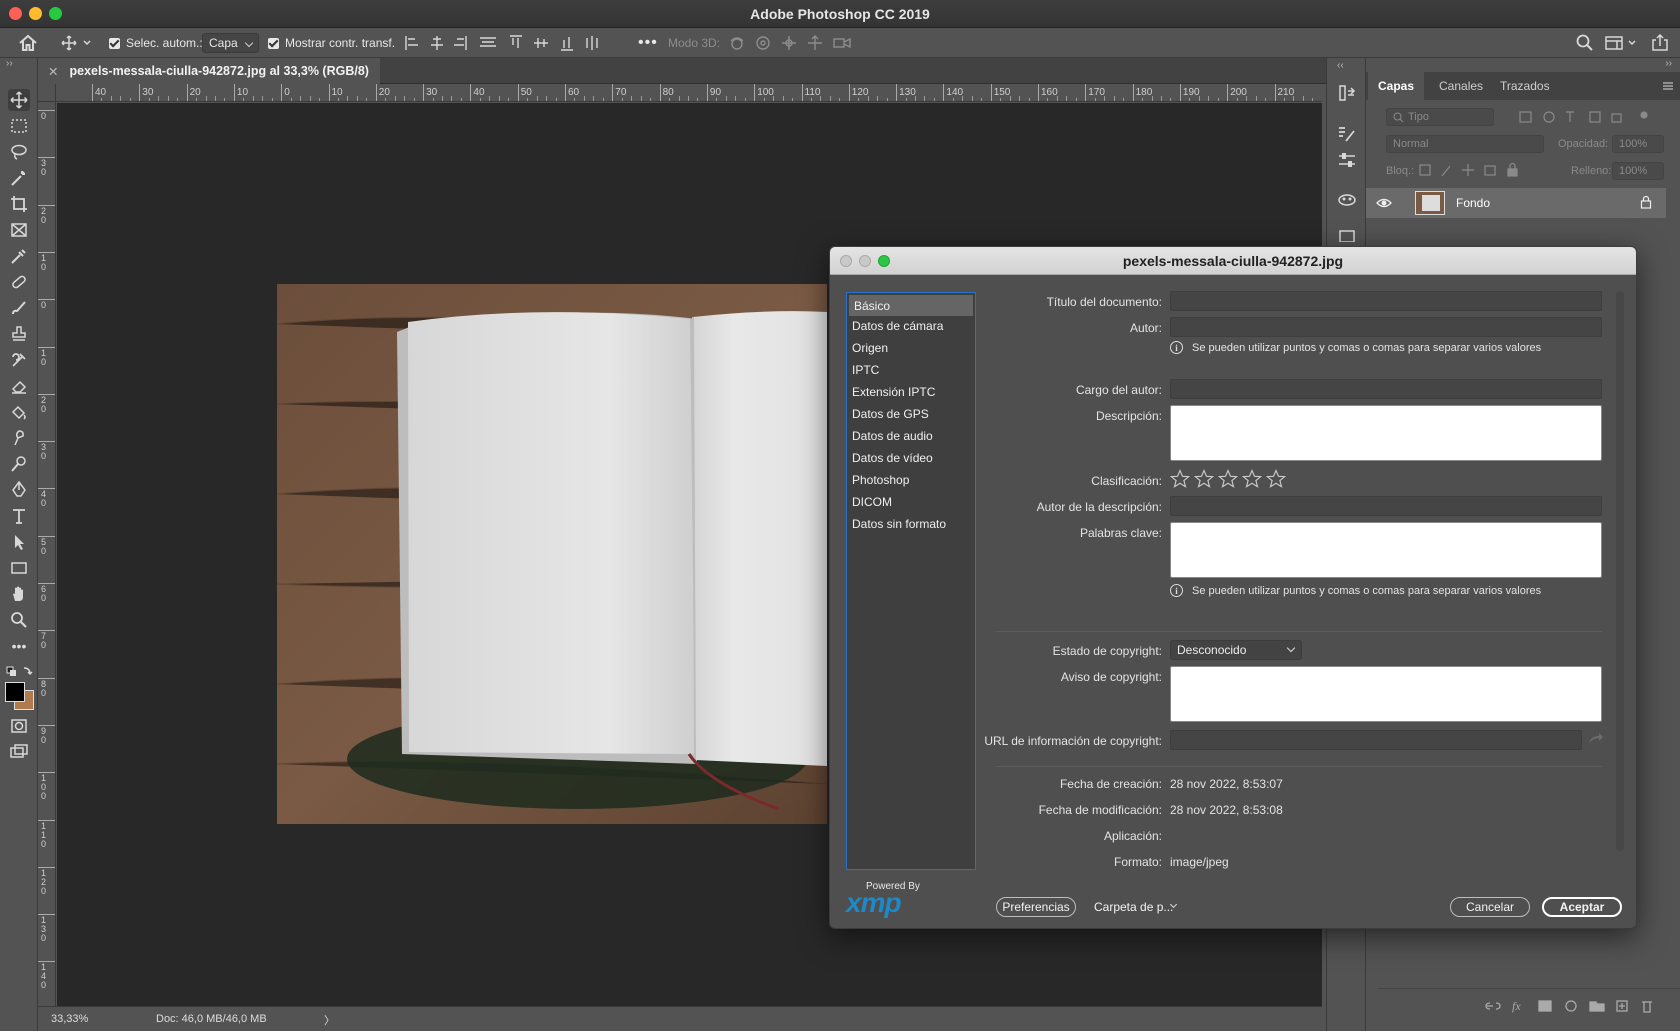 The width and height of the screenshot is (1680, 1031). Describe the element at coordinates (1638, 171) in the screenshot. I see `fill-input: 100%` at that location.